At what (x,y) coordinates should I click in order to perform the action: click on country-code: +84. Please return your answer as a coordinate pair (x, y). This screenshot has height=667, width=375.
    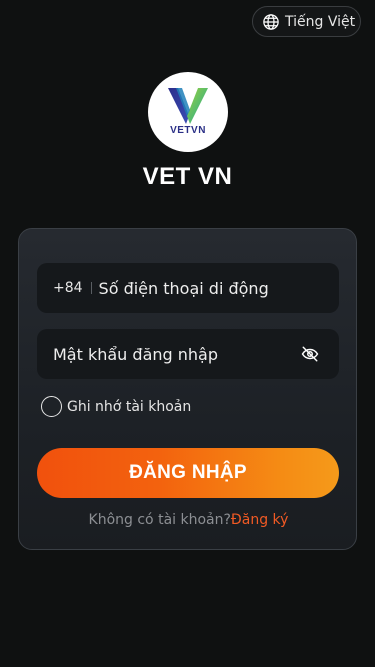
    Looking at the image, I should click on (68, 288).